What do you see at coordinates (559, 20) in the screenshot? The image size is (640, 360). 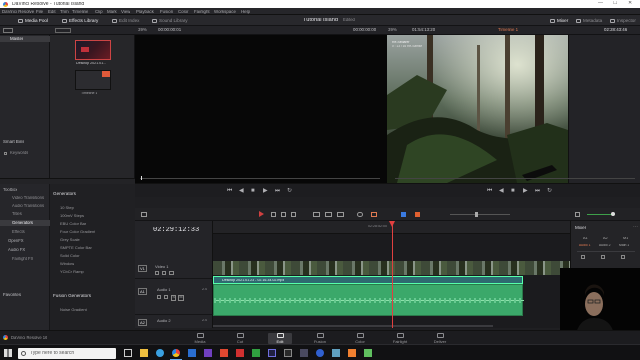 I see `mixer-button: Mixer` at bounding box center [559, 20].